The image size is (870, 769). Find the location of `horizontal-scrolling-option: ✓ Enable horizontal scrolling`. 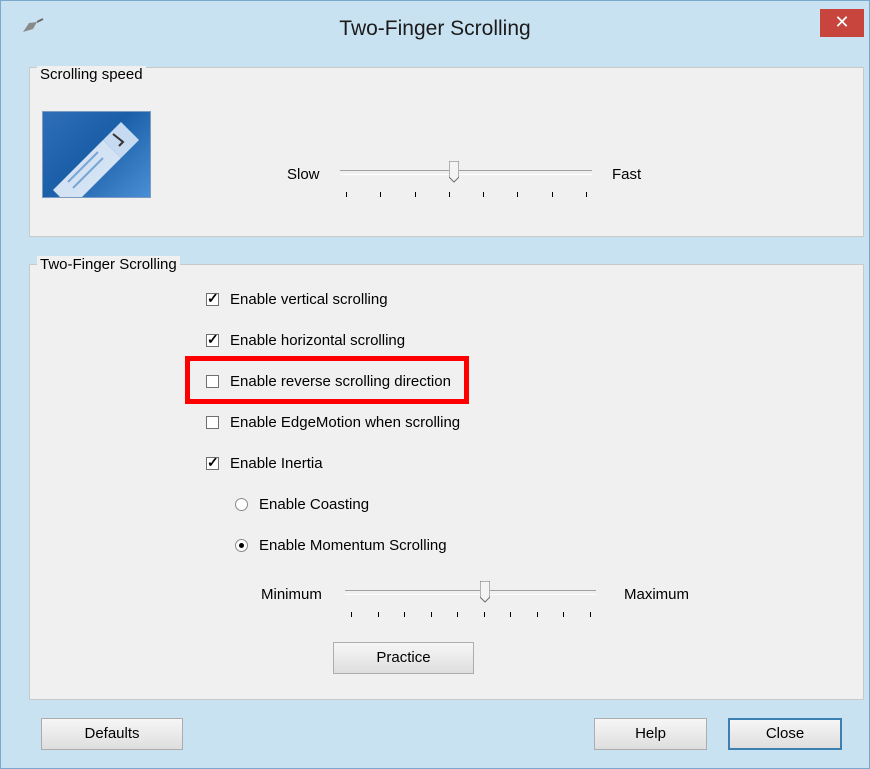

horizontal-scrolling-option: ✓ Enable horizontal scrolling is located at coordinates (316, 342).